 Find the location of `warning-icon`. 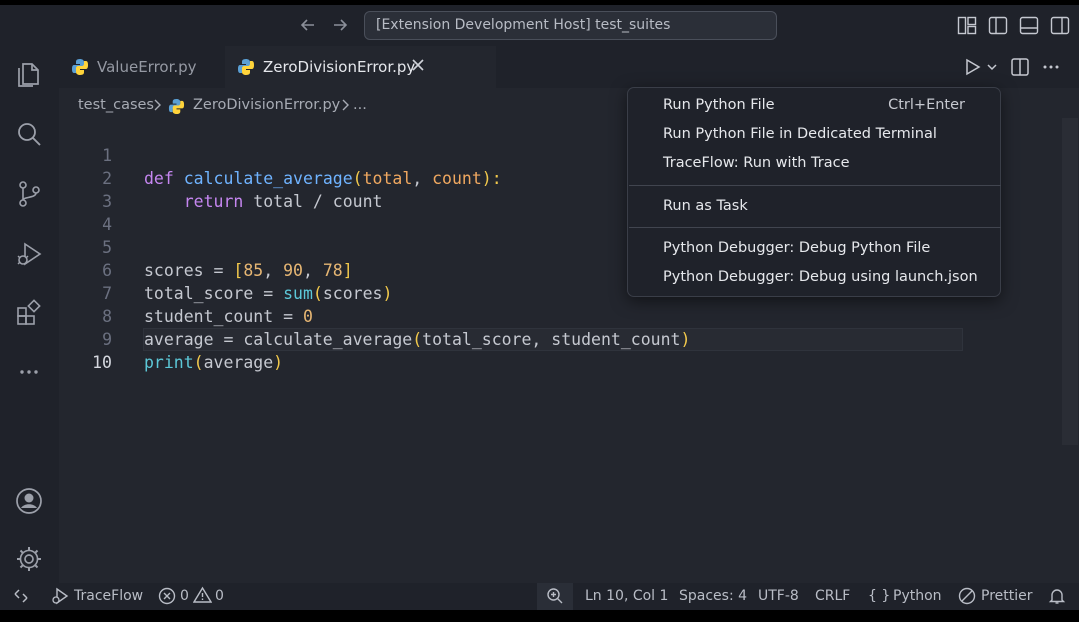

warning-icon is located at coordinates (202, 595).